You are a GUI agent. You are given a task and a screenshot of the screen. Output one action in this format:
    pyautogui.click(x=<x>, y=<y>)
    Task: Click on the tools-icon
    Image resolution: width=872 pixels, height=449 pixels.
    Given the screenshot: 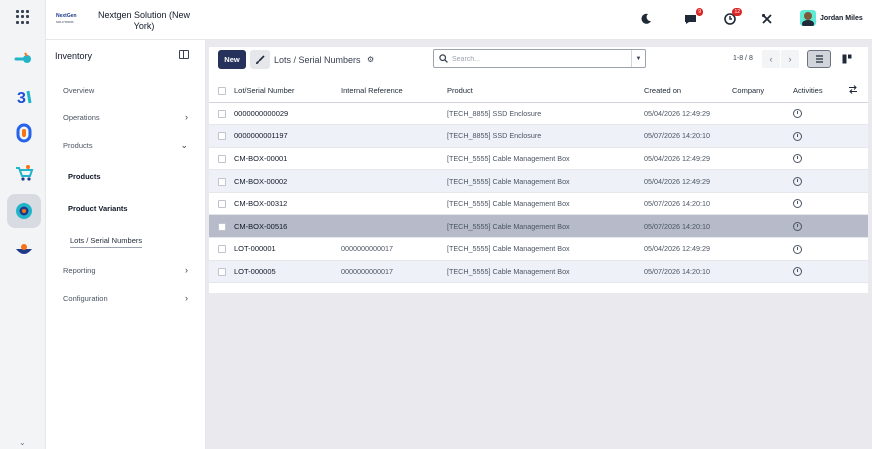 What is the action you would take?
    pyautogui.click(x=767, y=19)
    